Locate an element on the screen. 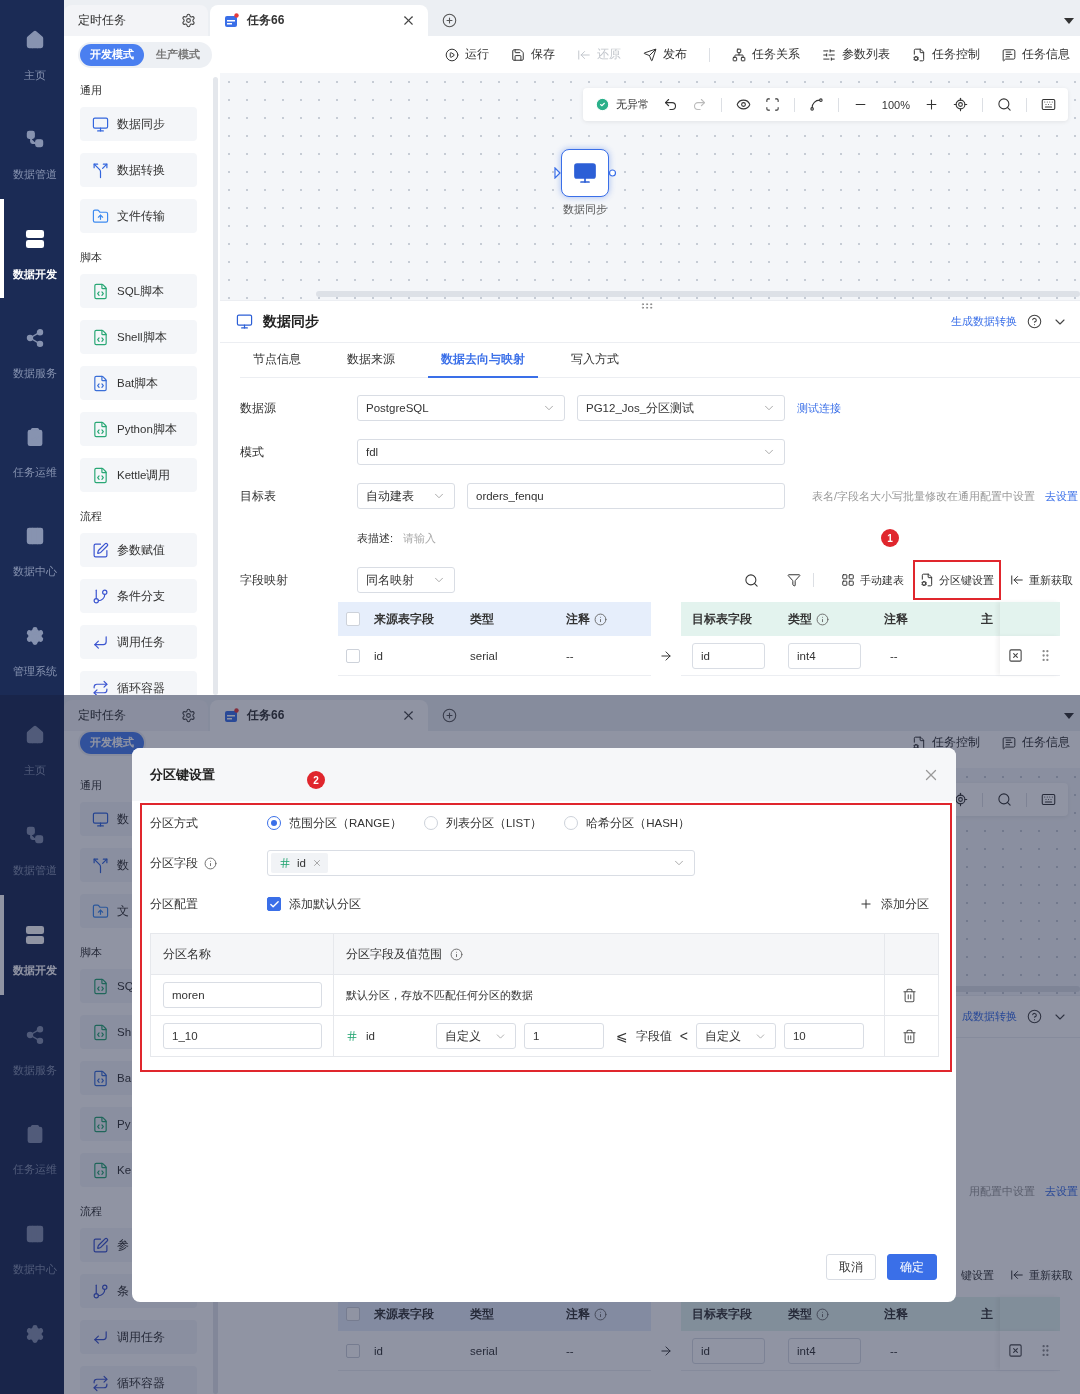  hint-text: 表名/字段名大小写批量修改在通用配置中设置 is located at coordinates (923, 496).